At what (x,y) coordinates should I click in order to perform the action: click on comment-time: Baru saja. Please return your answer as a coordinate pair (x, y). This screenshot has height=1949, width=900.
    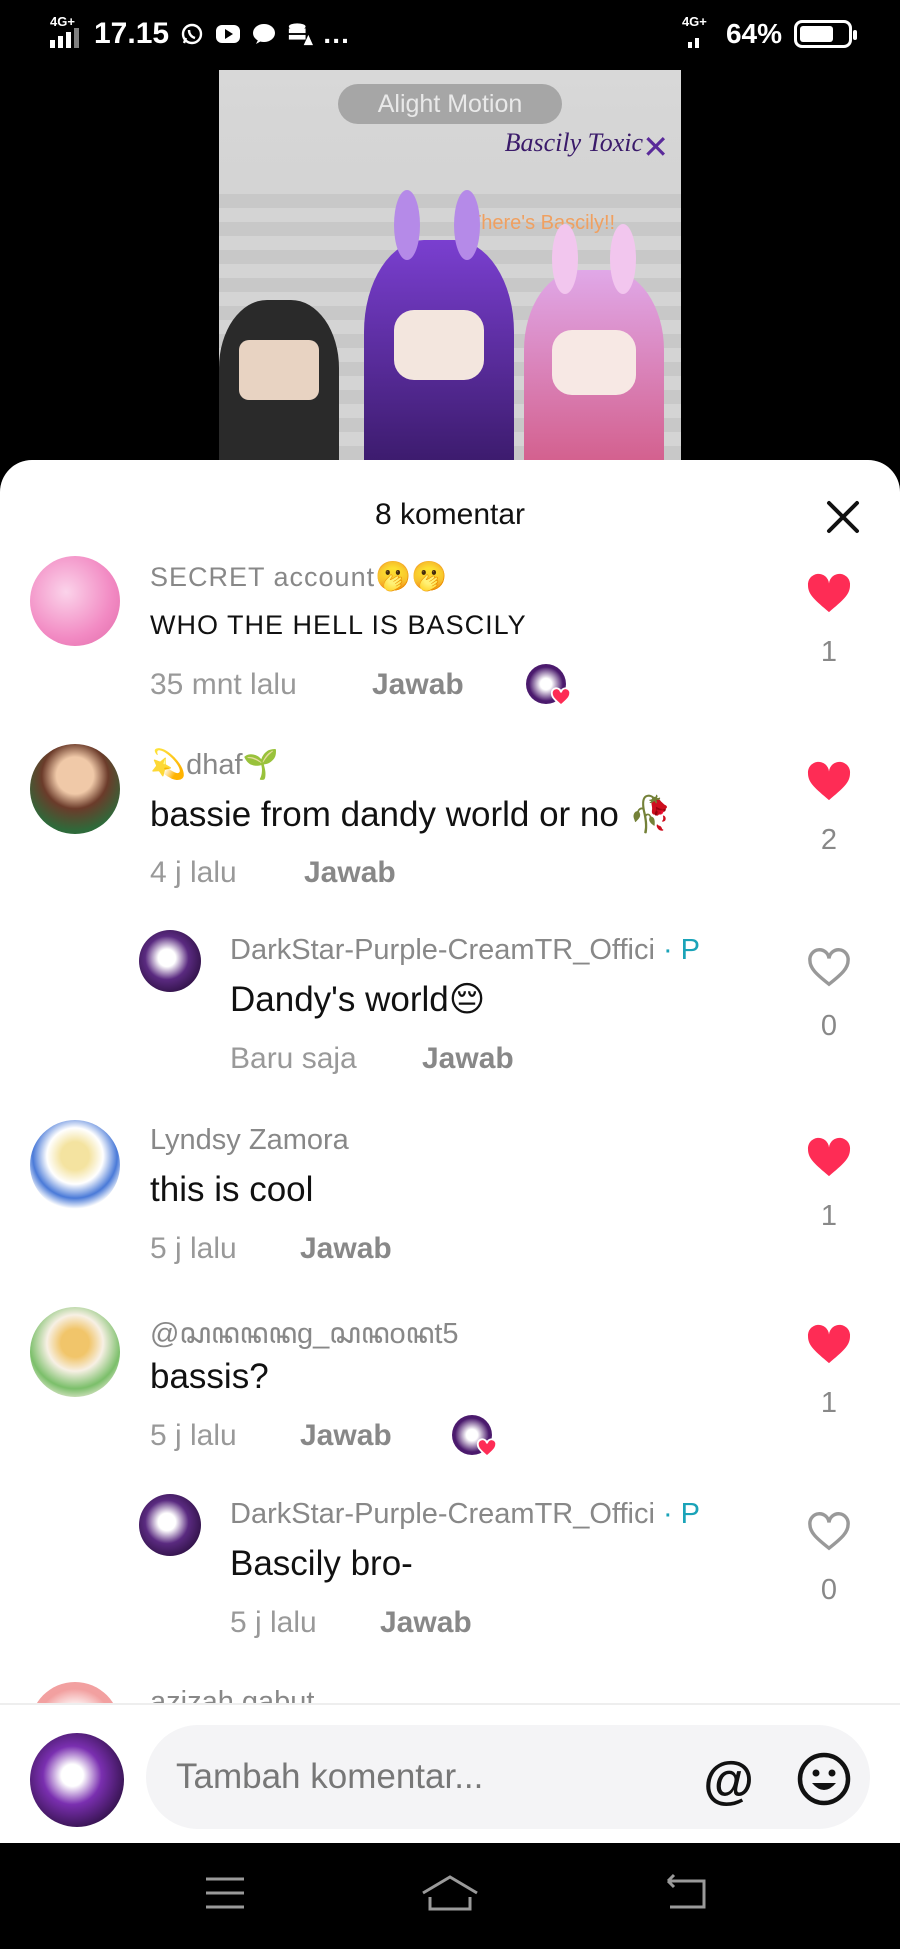
    Looking at the image, I should click on (293, 1058).